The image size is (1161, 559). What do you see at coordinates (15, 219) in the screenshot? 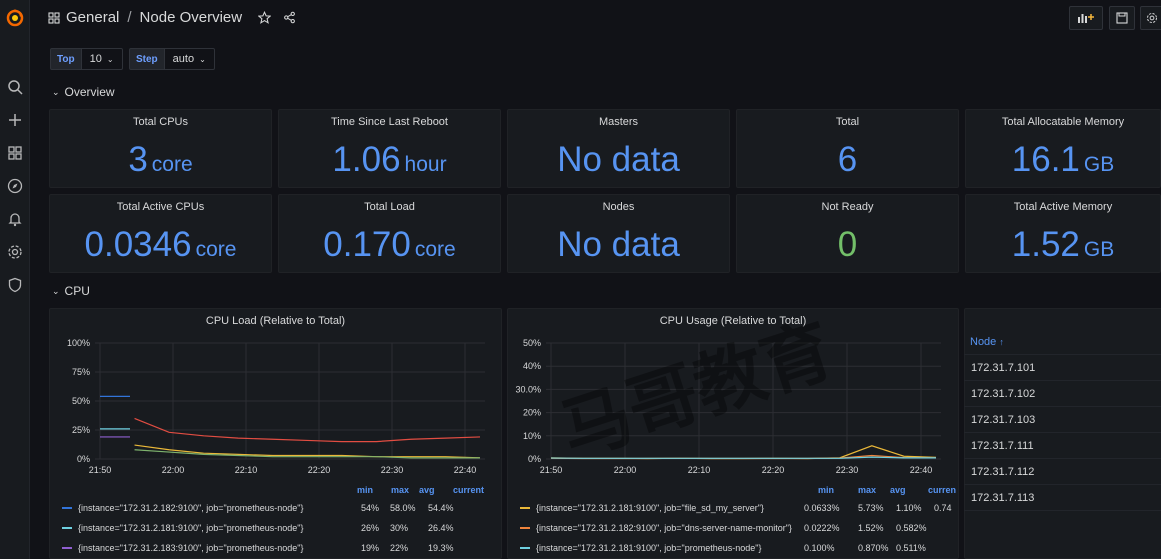
I see `bell-alerting-icon` at bounding box center [15, 219].